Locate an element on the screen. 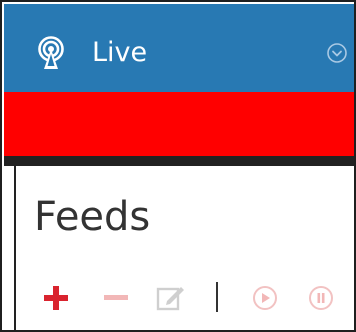  plus-icon is located at coordinates (56, 298).